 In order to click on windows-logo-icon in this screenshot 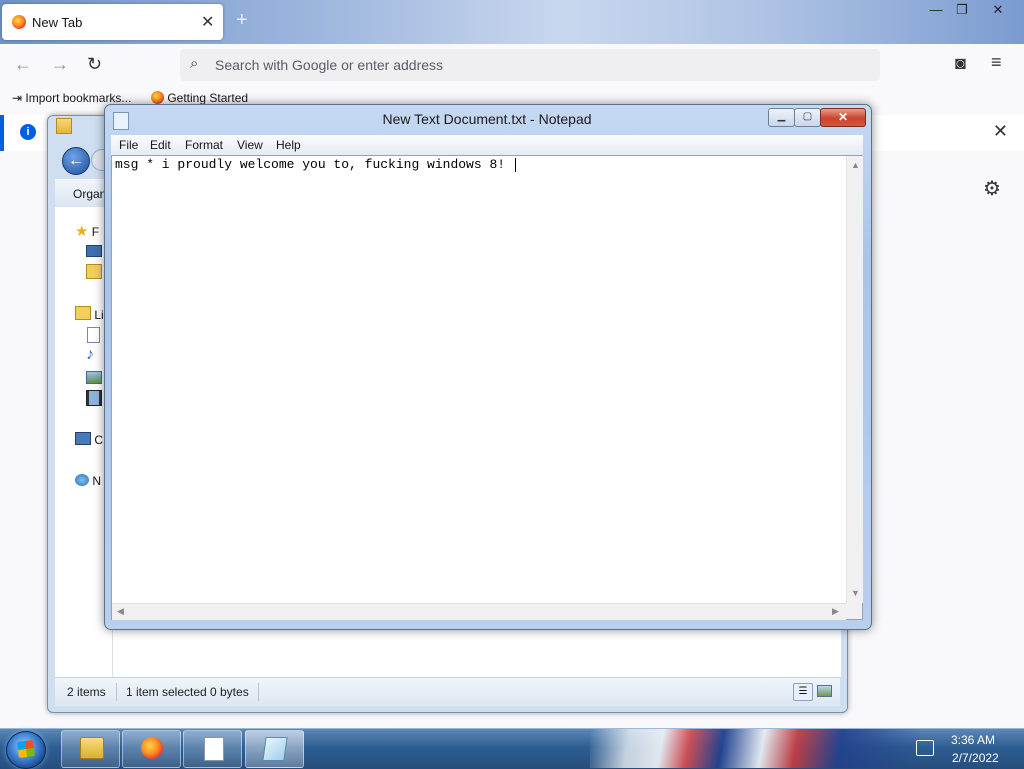, I will do `click(26, 749)`.